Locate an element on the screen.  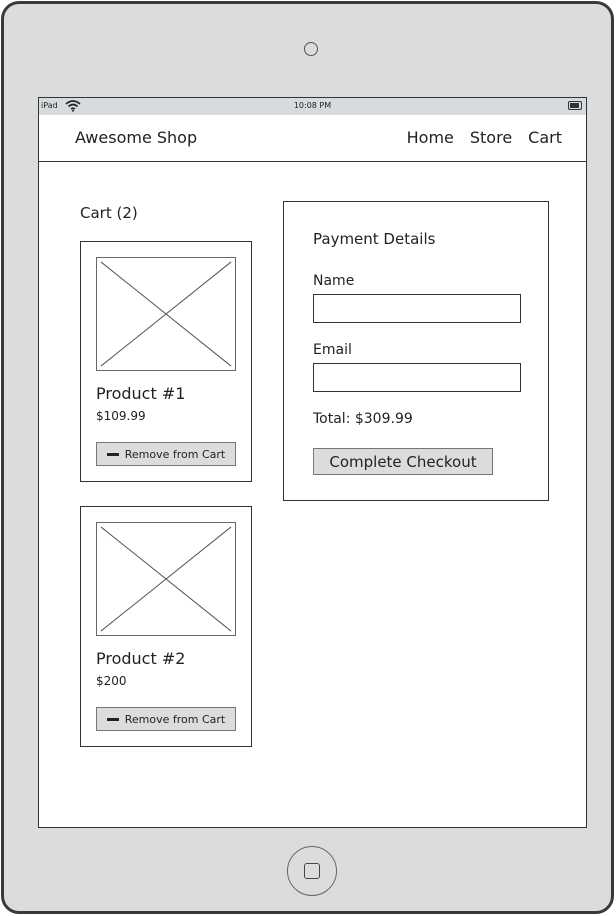
product-name: Product #2 is located at coordinates (141, 658).